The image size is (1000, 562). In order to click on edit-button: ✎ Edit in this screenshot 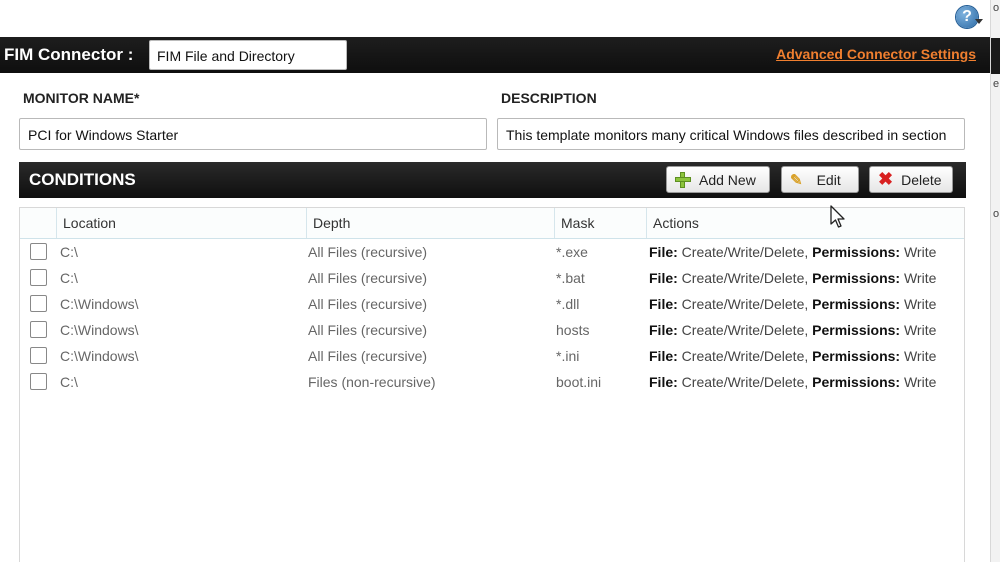, I will do `click(820, 179)`.